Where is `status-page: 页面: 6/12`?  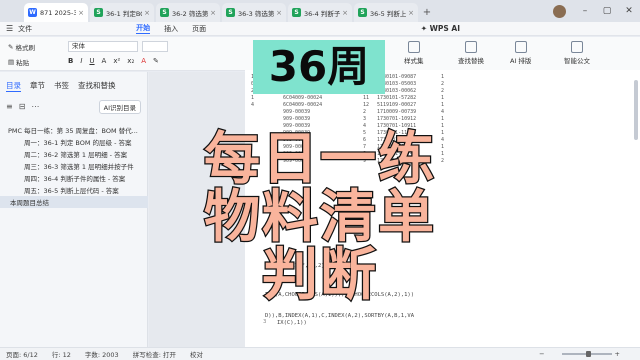 status-page: 页面: 6/12 is located at coordinates (22, 354).